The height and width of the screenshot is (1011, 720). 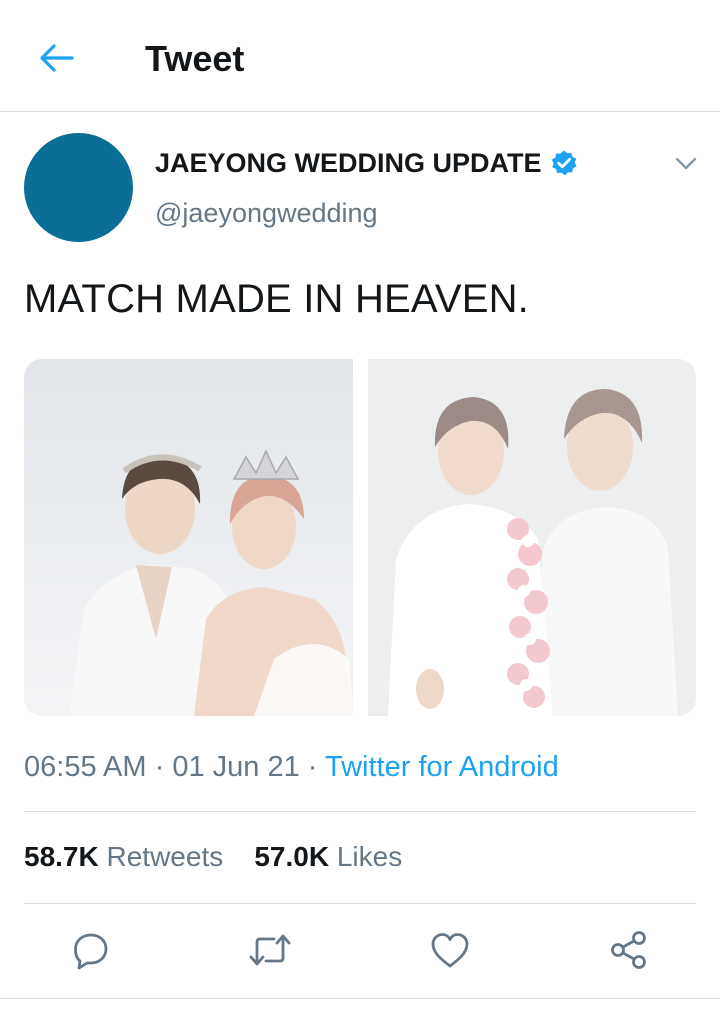 What do you see at coordinates (292, 856) in the screenshot?
I see `likes-count: 57.0K` at bounding box center [292, 856].